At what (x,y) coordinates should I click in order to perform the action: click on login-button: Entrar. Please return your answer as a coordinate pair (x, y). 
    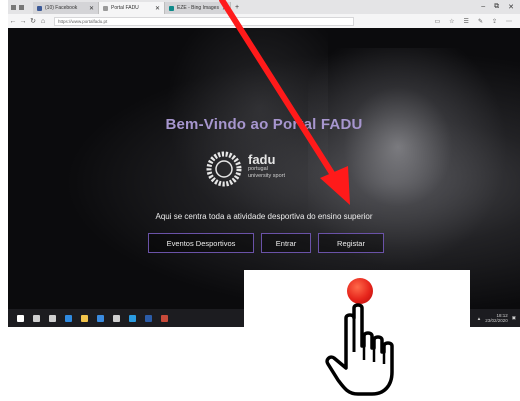
    Looking at the image, I should click on (286, 243).